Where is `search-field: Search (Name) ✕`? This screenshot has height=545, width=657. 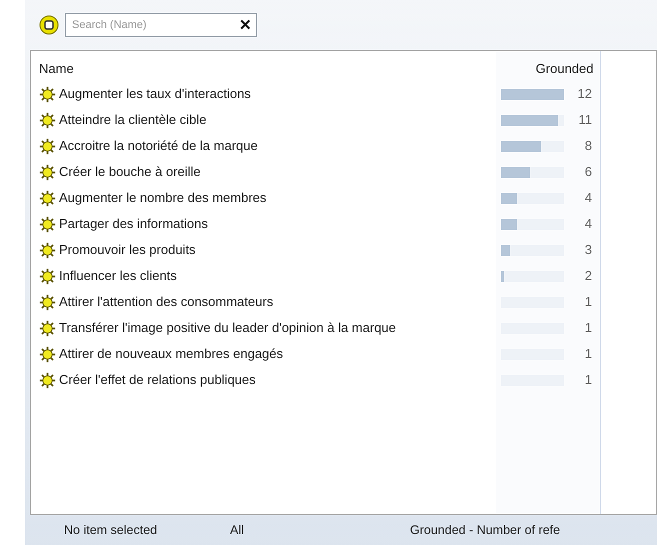 search-field: Search (Name) ✕ is located at coordinates (161, 25).